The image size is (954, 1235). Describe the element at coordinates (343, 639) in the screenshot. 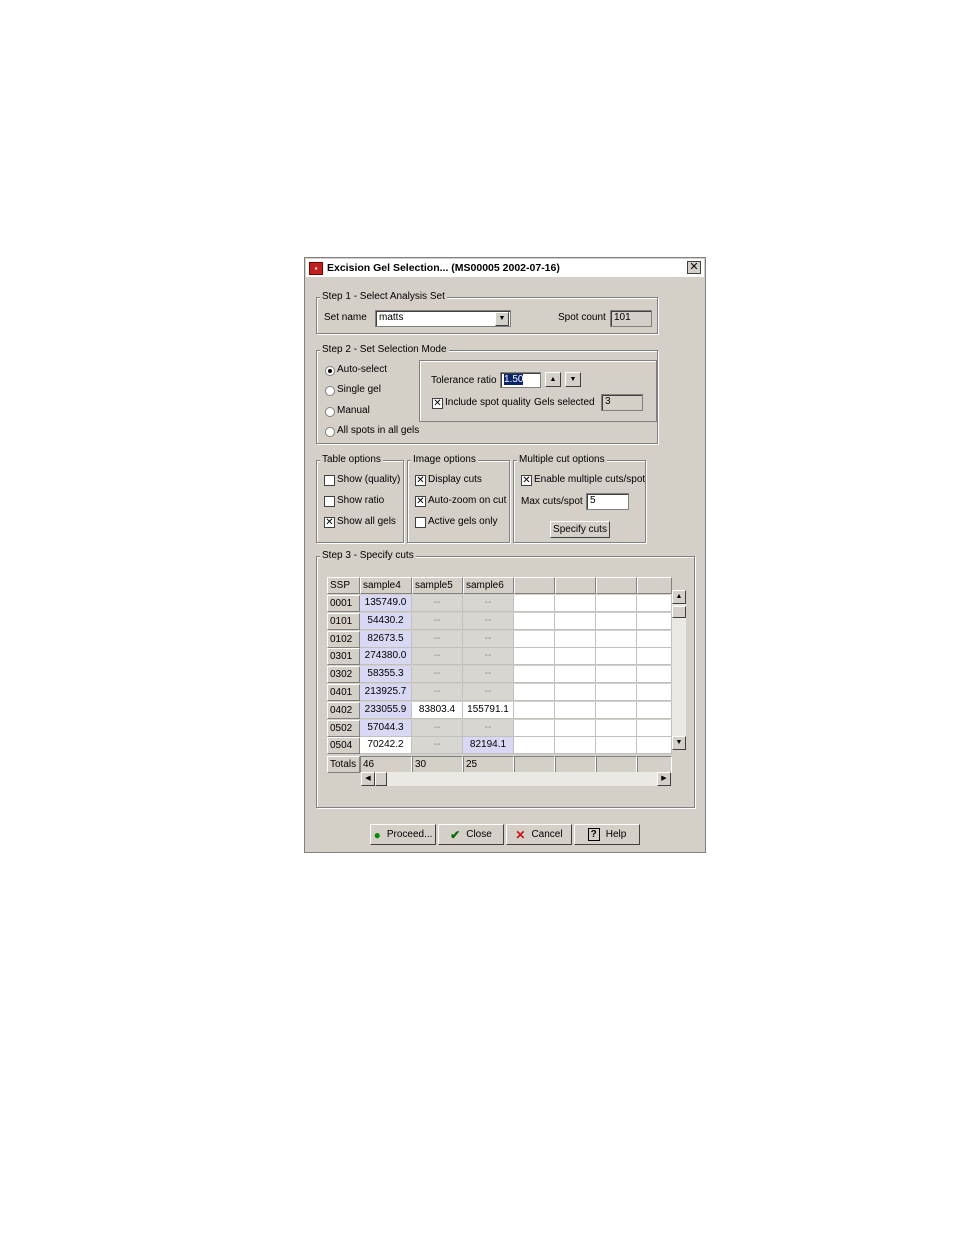

I see `row-header-ssp: 0102` at that location.